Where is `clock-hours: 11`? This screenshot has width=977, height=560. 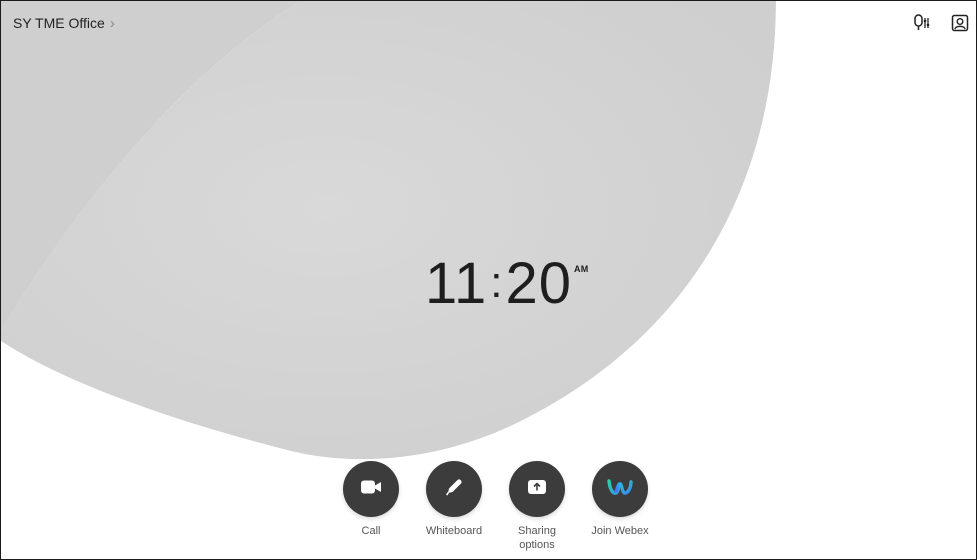 clock-hours: 11 is located at coordinates (456, 283).